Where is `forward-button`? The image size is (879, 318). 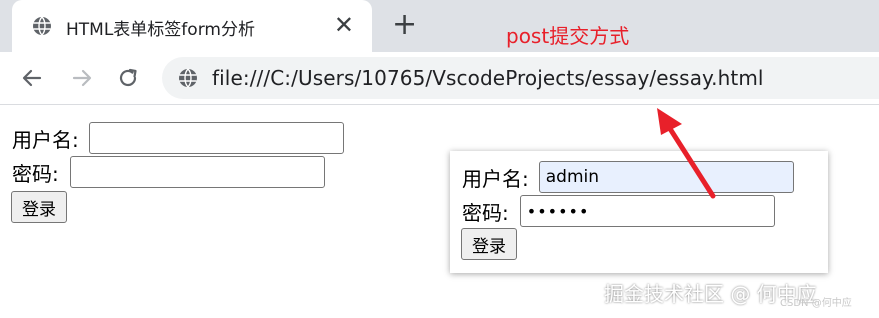
forward-button is located at coordinates (82, 78).